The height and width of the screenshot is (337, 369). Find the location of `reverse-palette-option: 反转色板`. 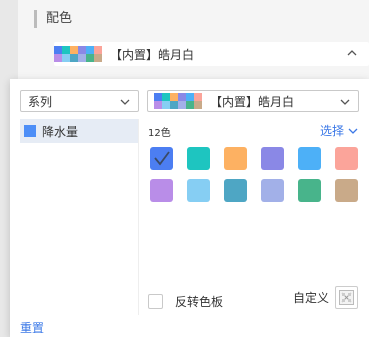

reverse-palette-option: 反转色板 is located at coordinates (185, 301).